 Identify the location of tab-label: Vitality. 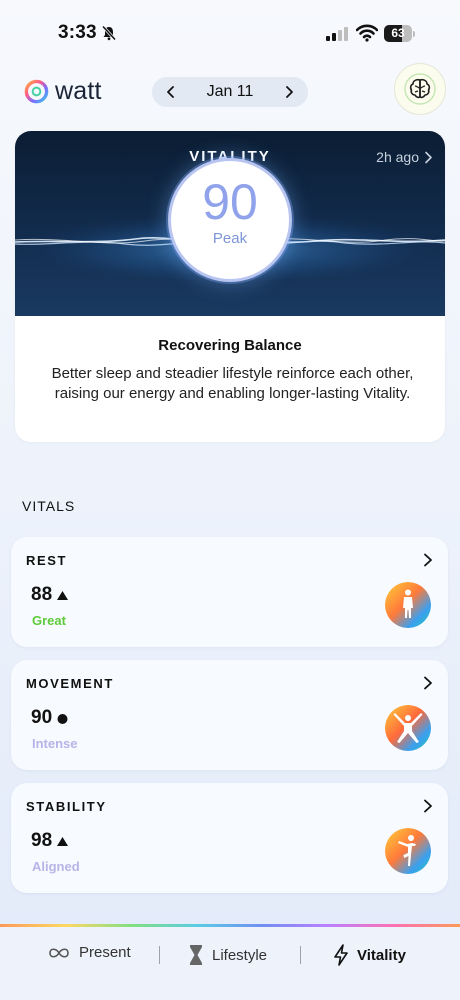
(381, 955).